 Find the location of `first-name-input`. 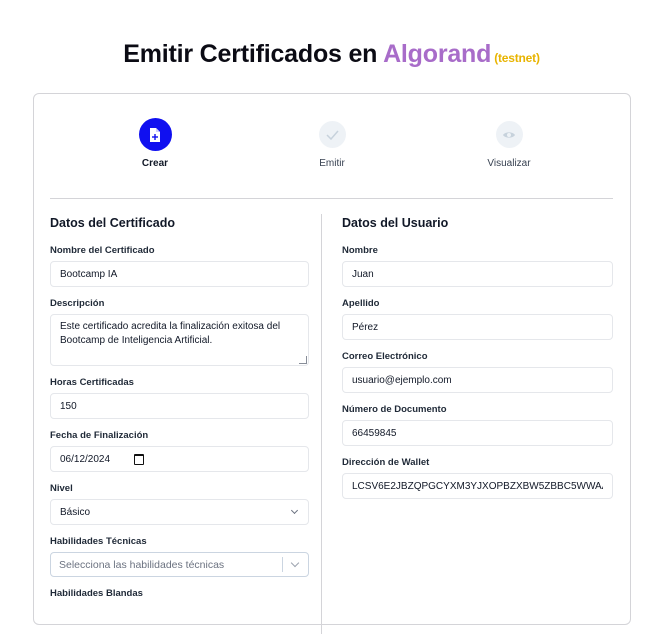

first-name-input is located at coordinates (477, 274).